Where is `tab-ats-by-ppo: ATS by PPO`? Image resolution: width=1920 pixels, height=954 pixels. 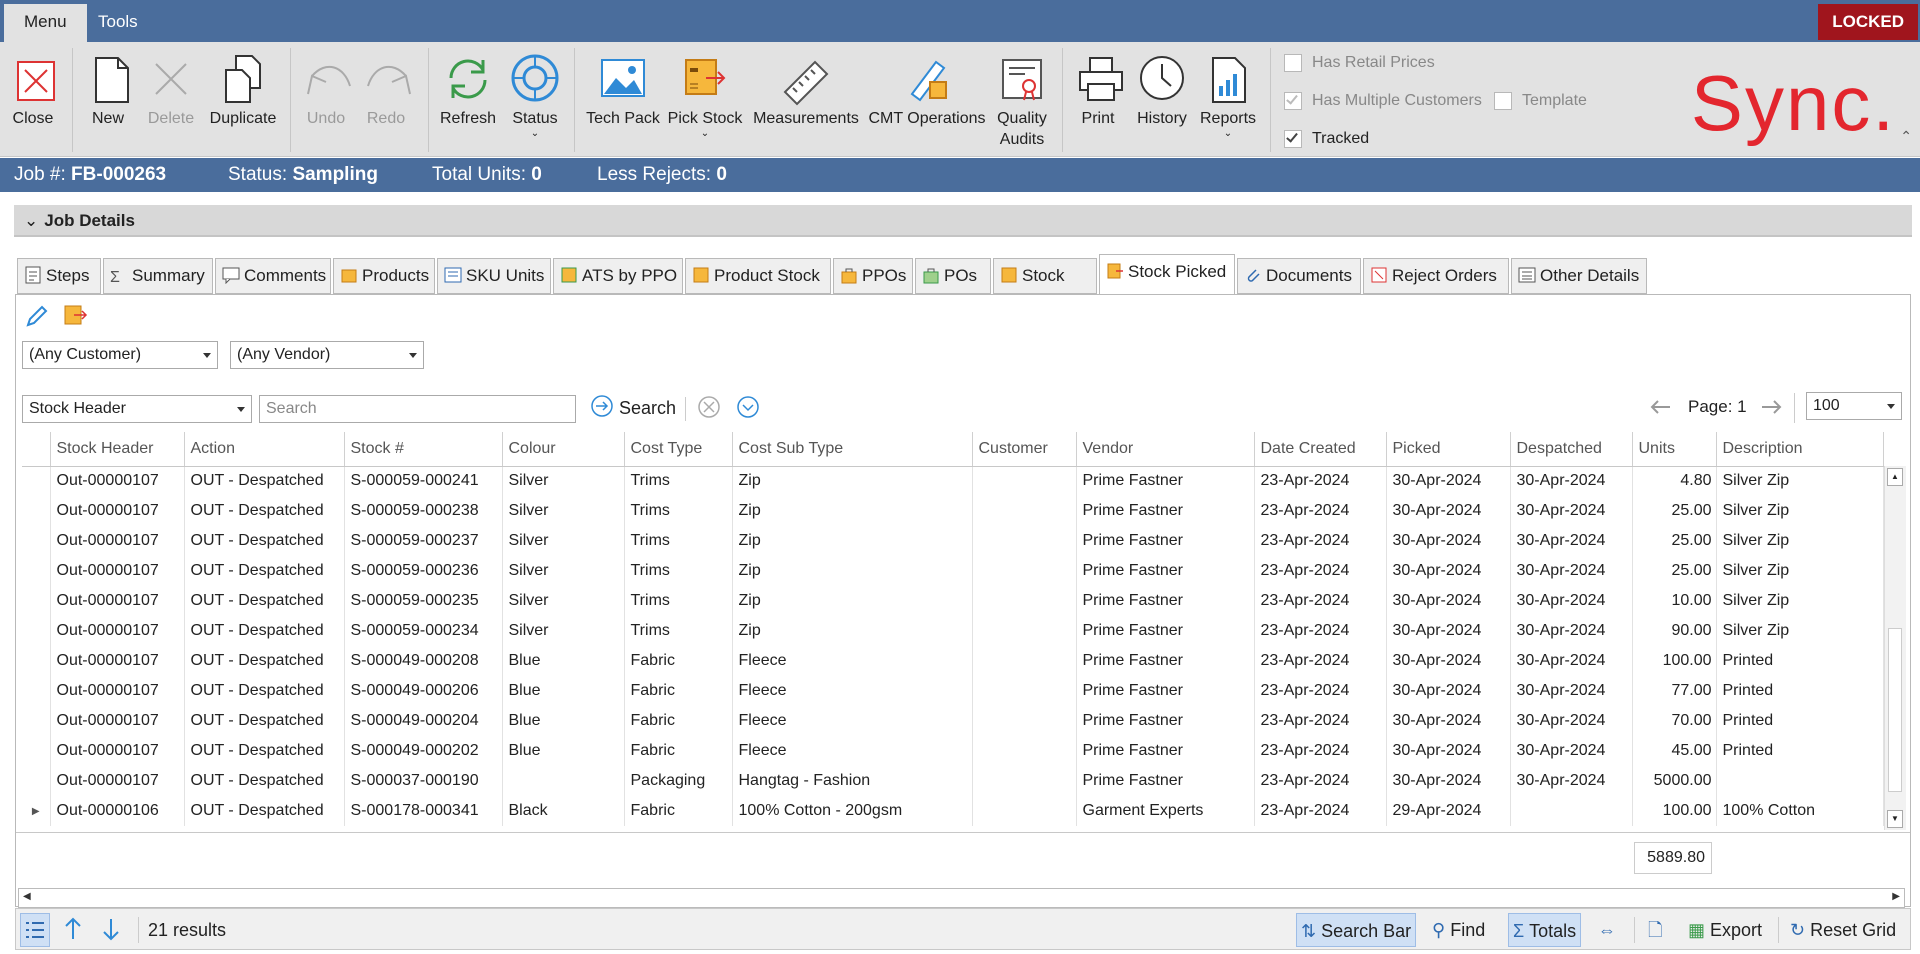
tab-ats-by-ppo: ATS by PPO is located at coordinates (618, 276).